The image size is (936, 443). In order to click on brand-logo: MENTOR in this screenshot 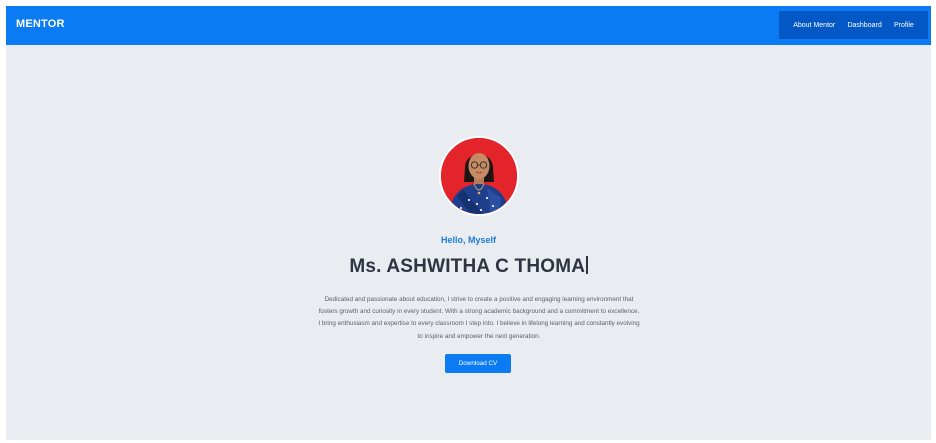, I will do `click(40, 24)`.